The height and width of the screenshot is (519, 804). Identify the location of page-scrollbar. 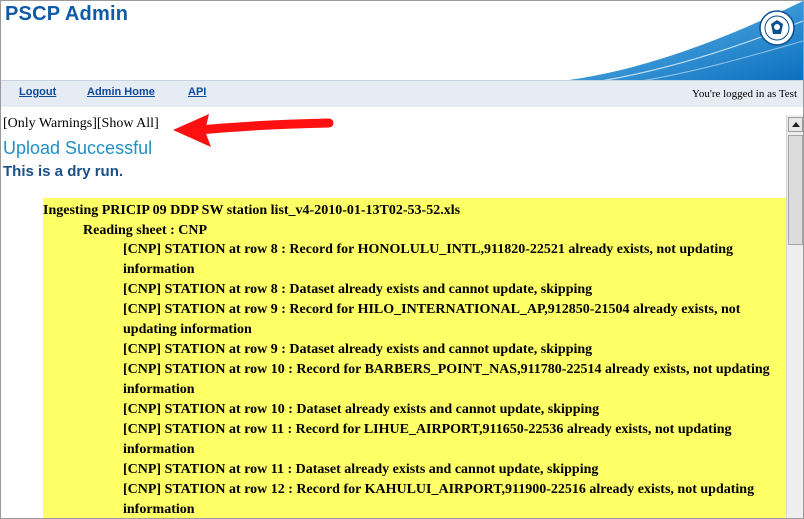
(794, 316).